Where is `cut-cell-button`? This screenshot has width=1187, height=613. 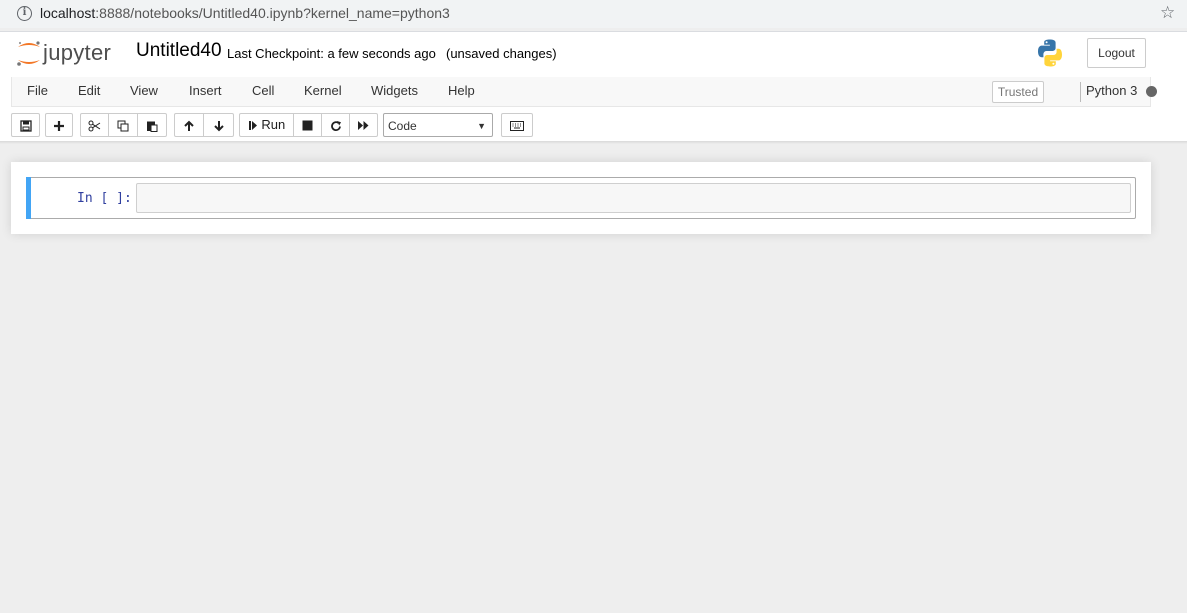
cut-cell-button is located at coordinates (94, 125).